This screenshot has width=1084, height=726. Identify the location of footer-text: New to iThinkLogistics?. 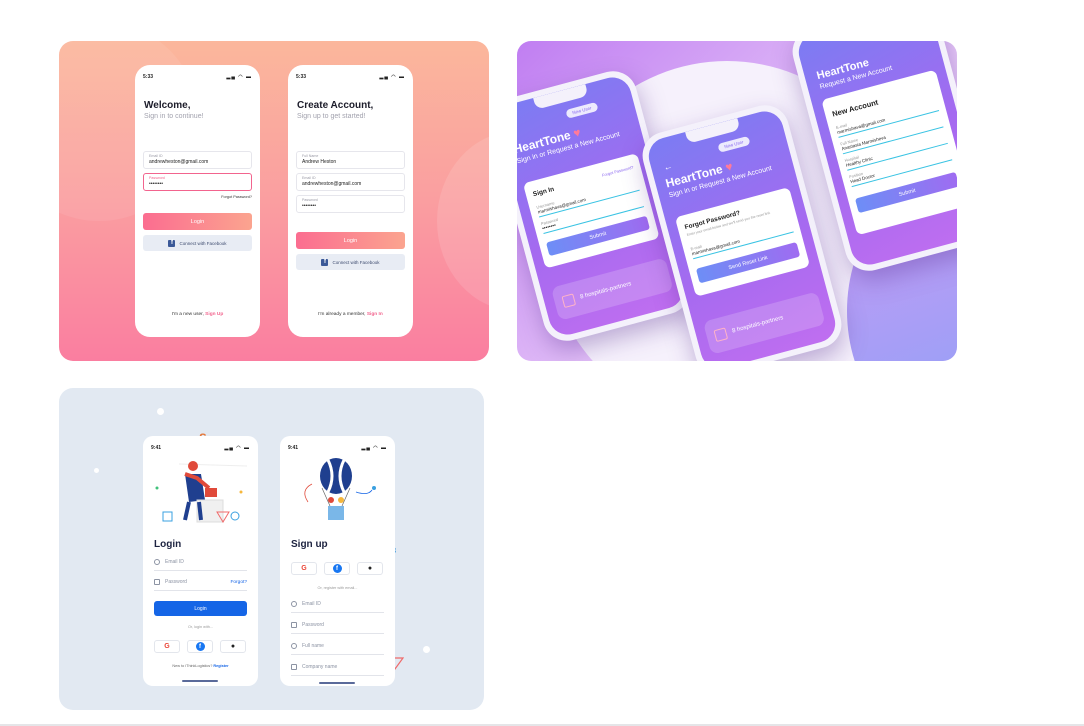
(192, 666).